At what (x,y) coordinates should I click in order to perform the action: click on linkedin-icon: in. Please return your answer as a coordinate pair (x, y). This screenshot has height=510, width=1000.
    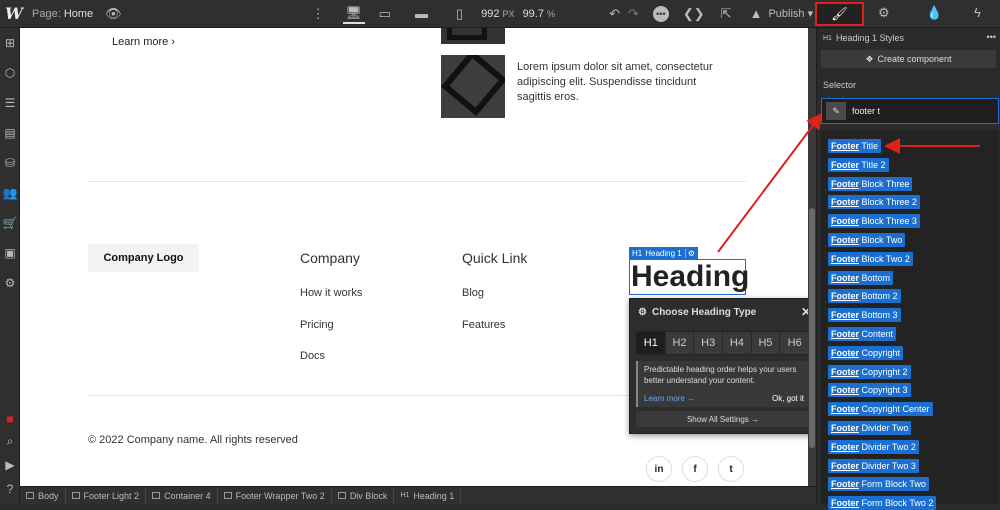
    Looking at the image, I should click on (659, 469).